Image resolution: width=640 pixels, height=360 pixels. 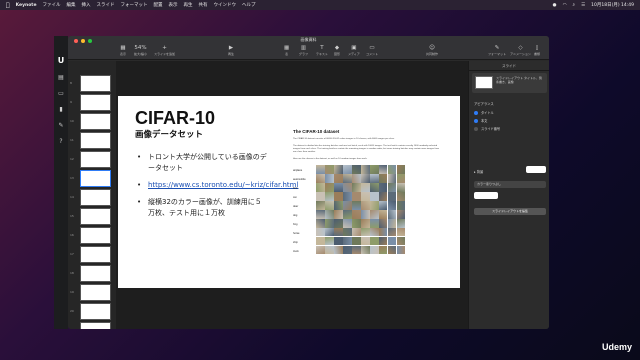 I want to click on messages-icon: ▤, so click(x=61, y=77).